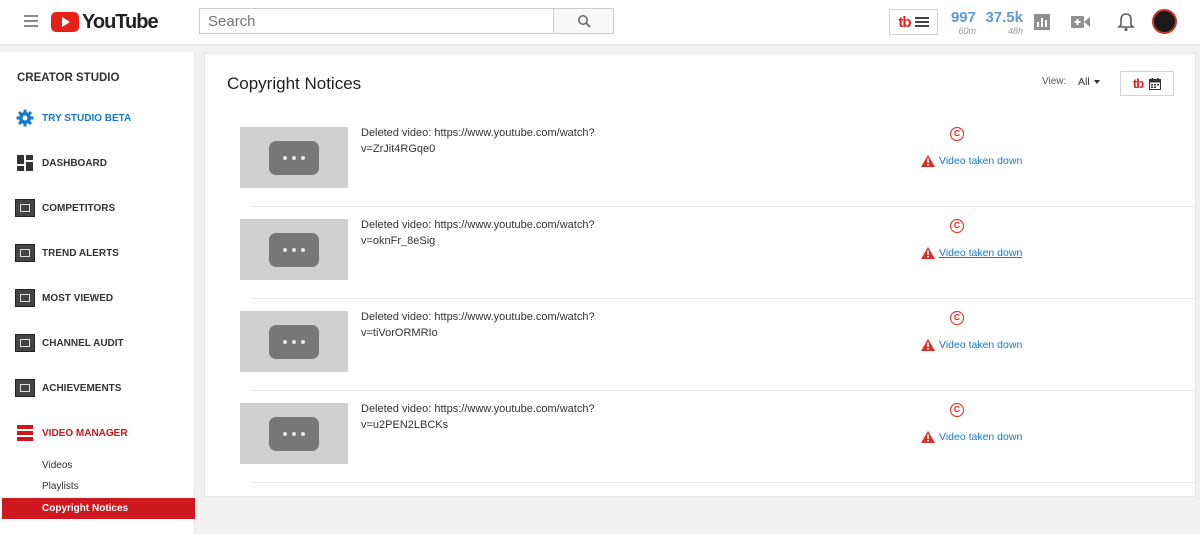 Image resolution: width=1200 pixels, height=534 pixels. What do you see at coordinates (57, 465) in the screenshot?
I see `sidebar-subitem-videos: Videos` at bounding box center [57, 465].